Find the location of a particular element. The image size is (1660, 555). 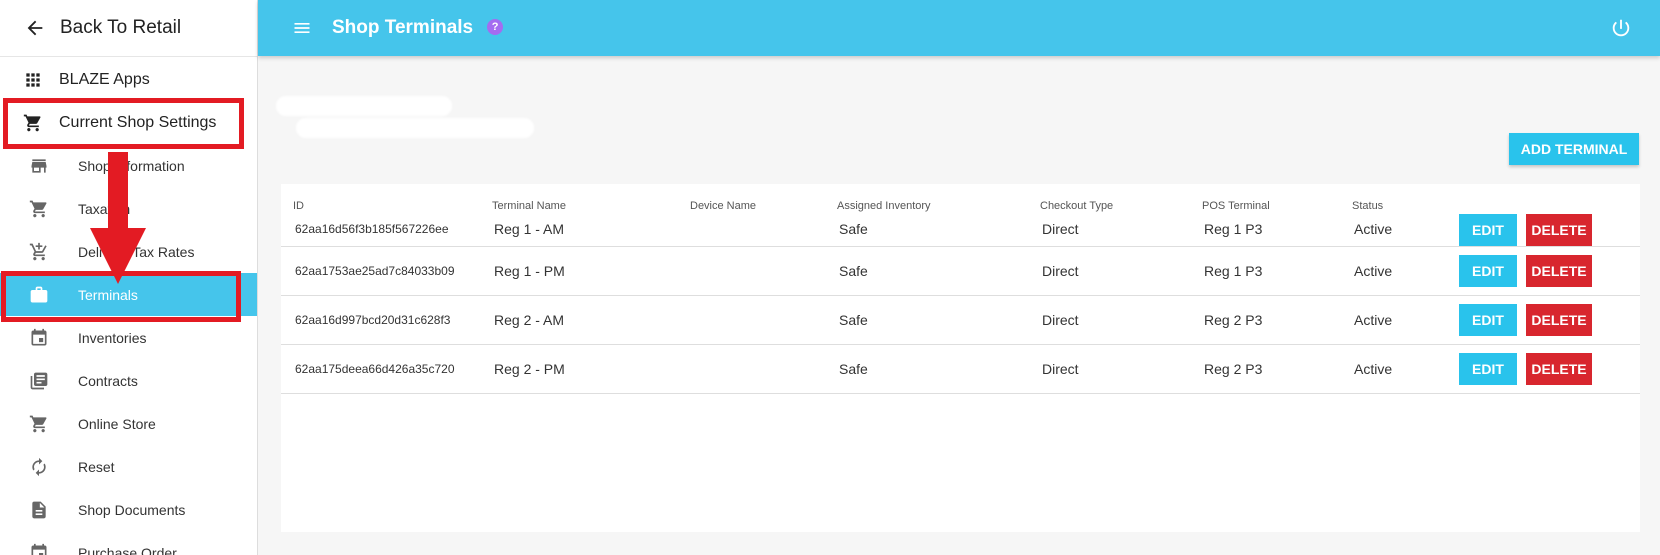

sidebar-item-terminals: Terminals is located at coordinates (128, 294).